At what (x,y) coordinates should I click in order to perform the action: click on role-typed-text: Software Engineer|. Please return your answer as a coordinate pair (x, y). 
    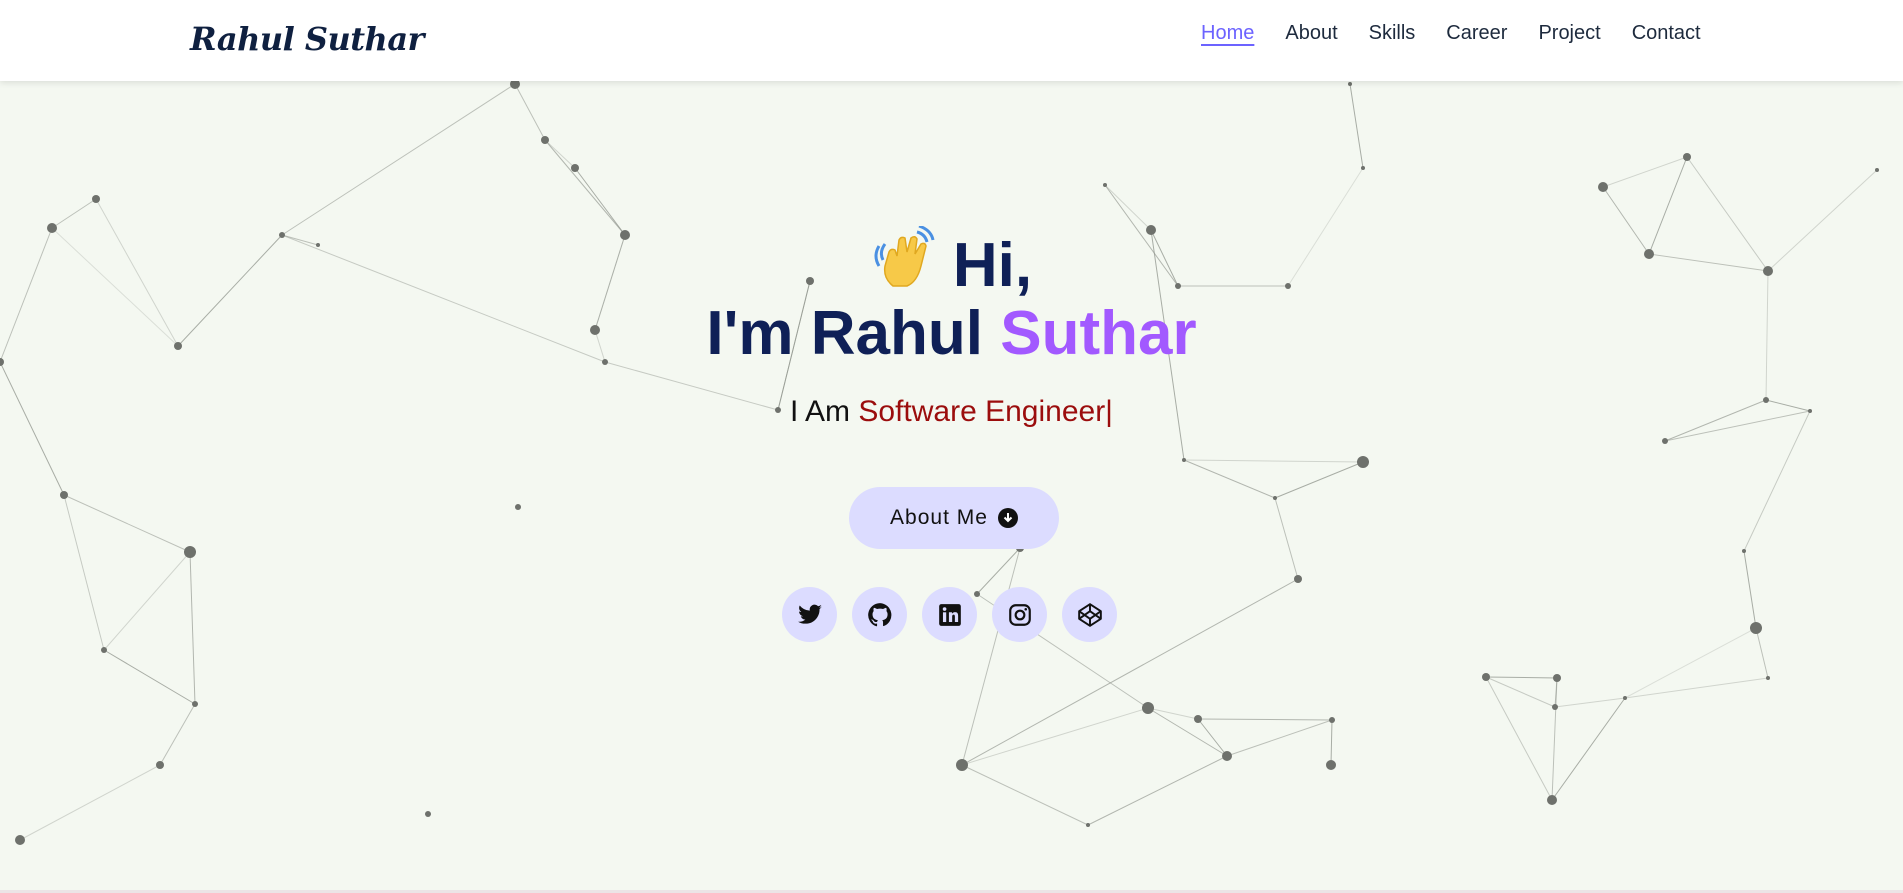
    Looking at the image, I should click on (985, 411).